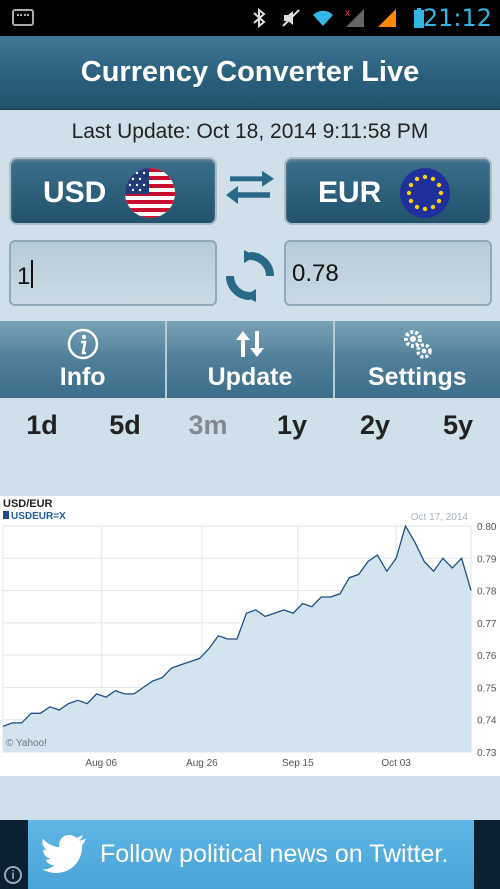 The width and height of the screenshot is (500, 889). What do you see at coordinates (487, 753) in the screenshot?
I see `y-tick-label: 0.73` at bounding box center [487, 753].